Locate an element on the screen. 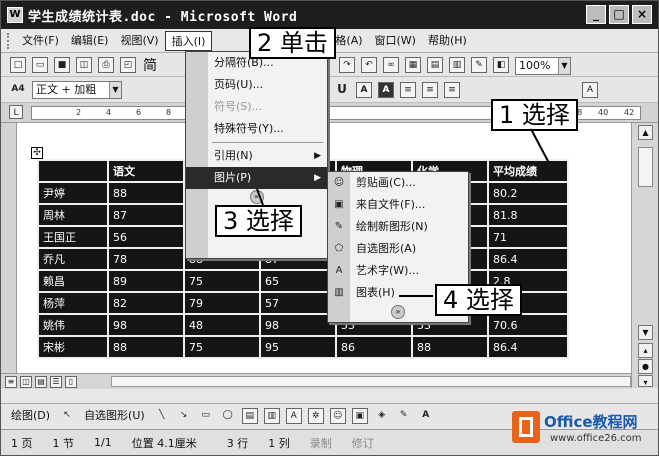 Image resolution: width=659 pixels, height=457 pixels. score-cell: 89 is located at coordinates (146, 281).